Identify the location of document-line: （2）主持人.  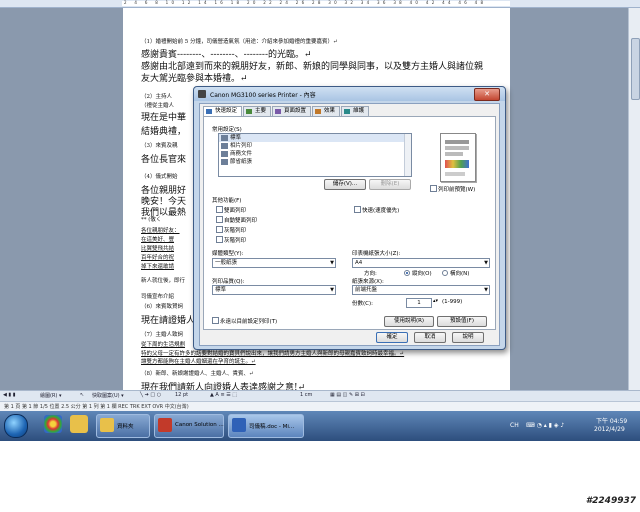
(156, 96).